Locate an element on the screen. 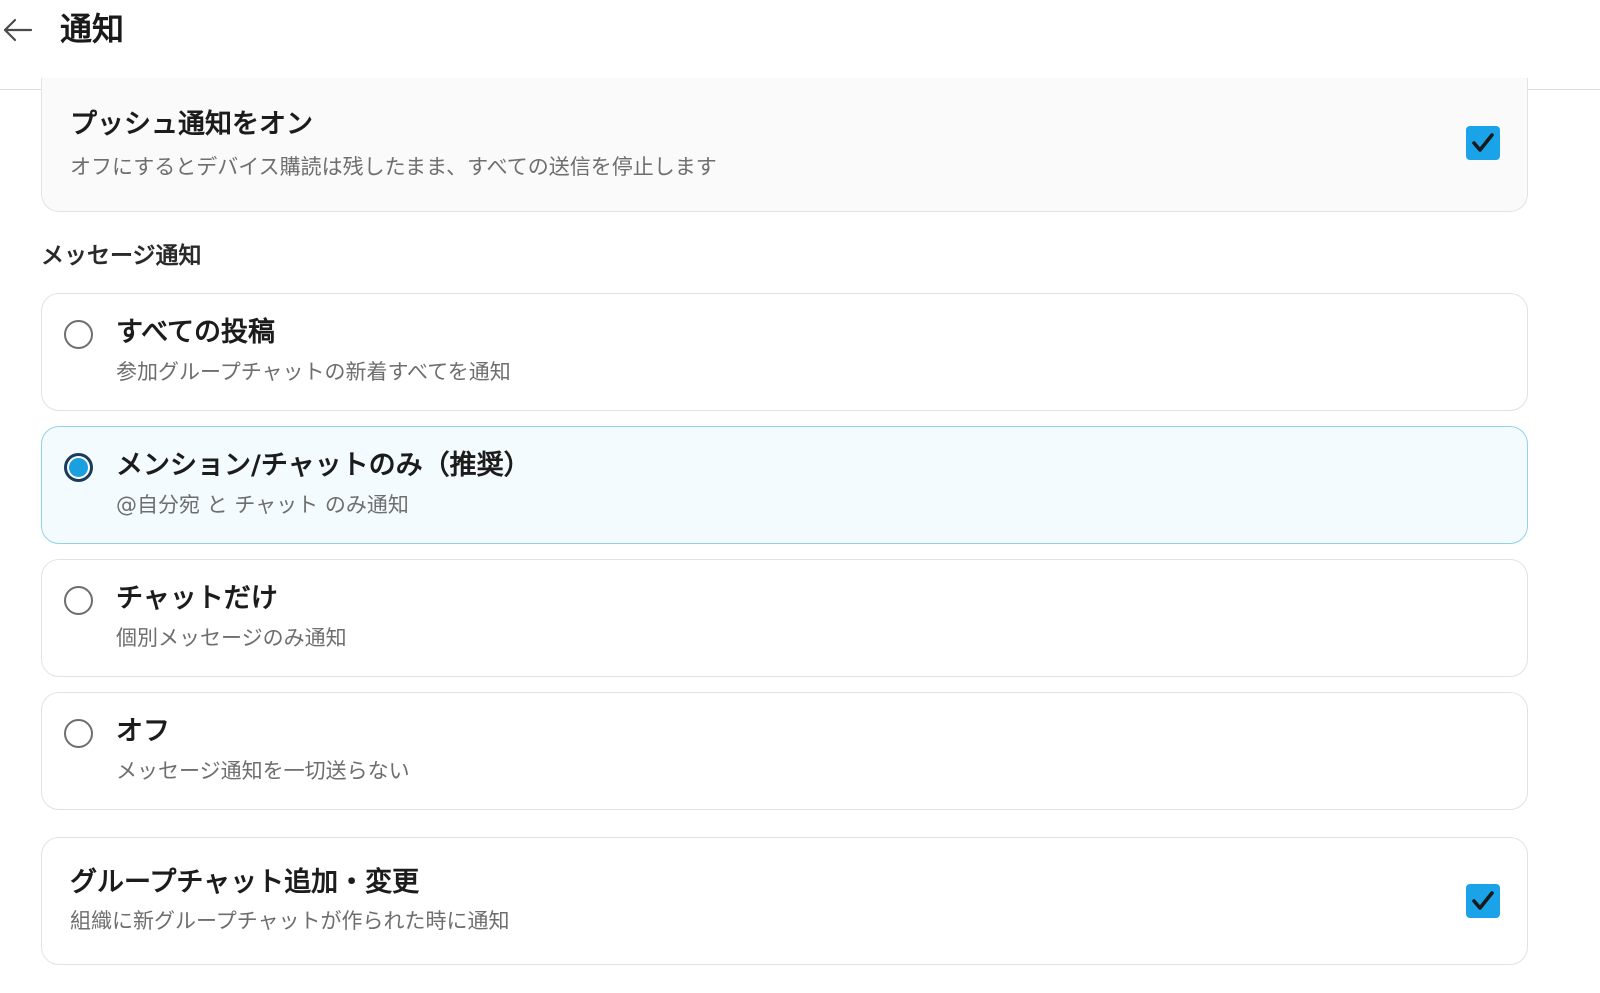 This screenshot has width=1600, height=993. group-chat-checkbox is located at coordinates (1483, 901).